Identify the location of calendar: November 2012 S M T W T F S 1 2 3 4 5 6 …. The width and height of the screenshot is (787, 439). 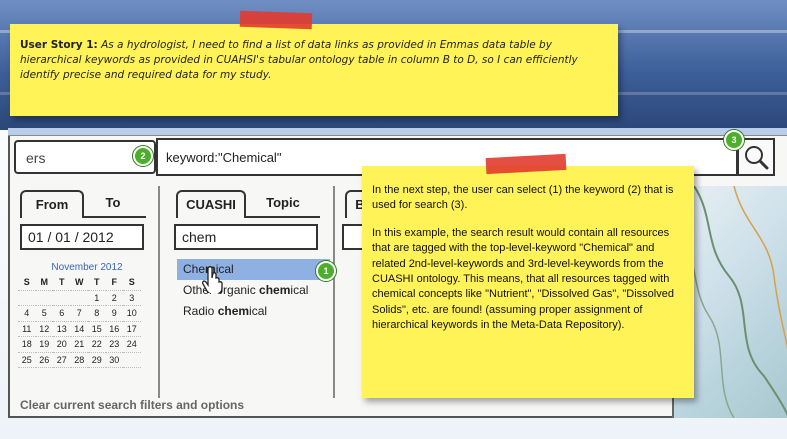
(80, 315).